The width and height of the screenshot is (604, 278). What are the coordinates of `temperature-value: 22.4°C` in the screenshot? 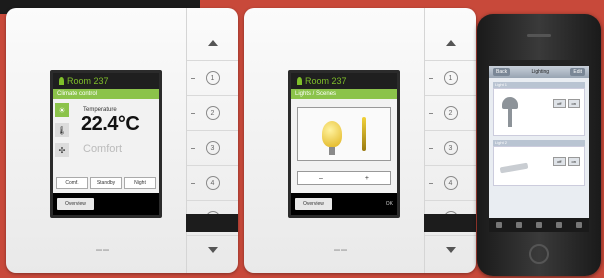 It's located at (110, 124).